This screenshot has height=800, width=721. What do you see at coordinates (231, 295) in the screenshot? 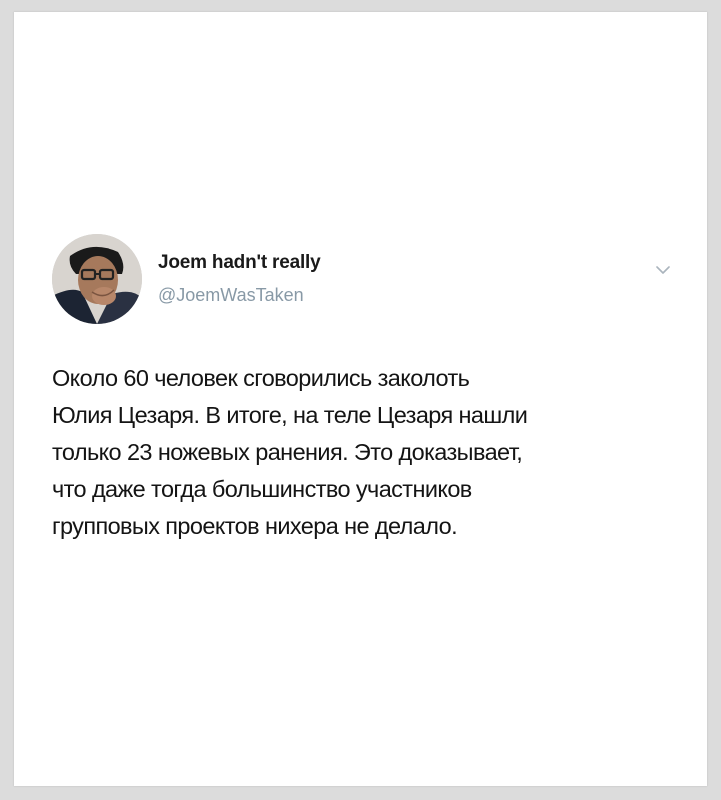
I see `author-handle: @JoemWasTaken` at bounding box center [231, 295].